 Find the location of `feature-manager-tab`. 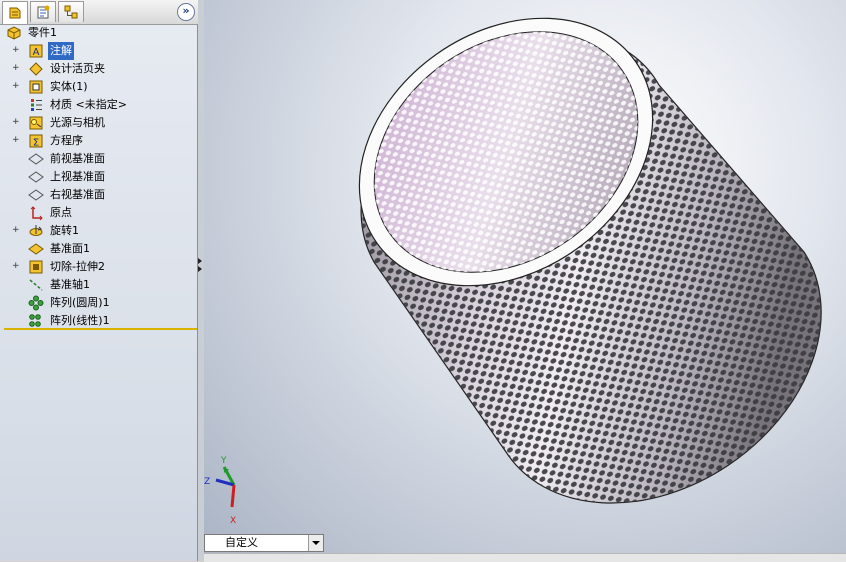

feature-manager-tab is located at coordinates (15, 12).